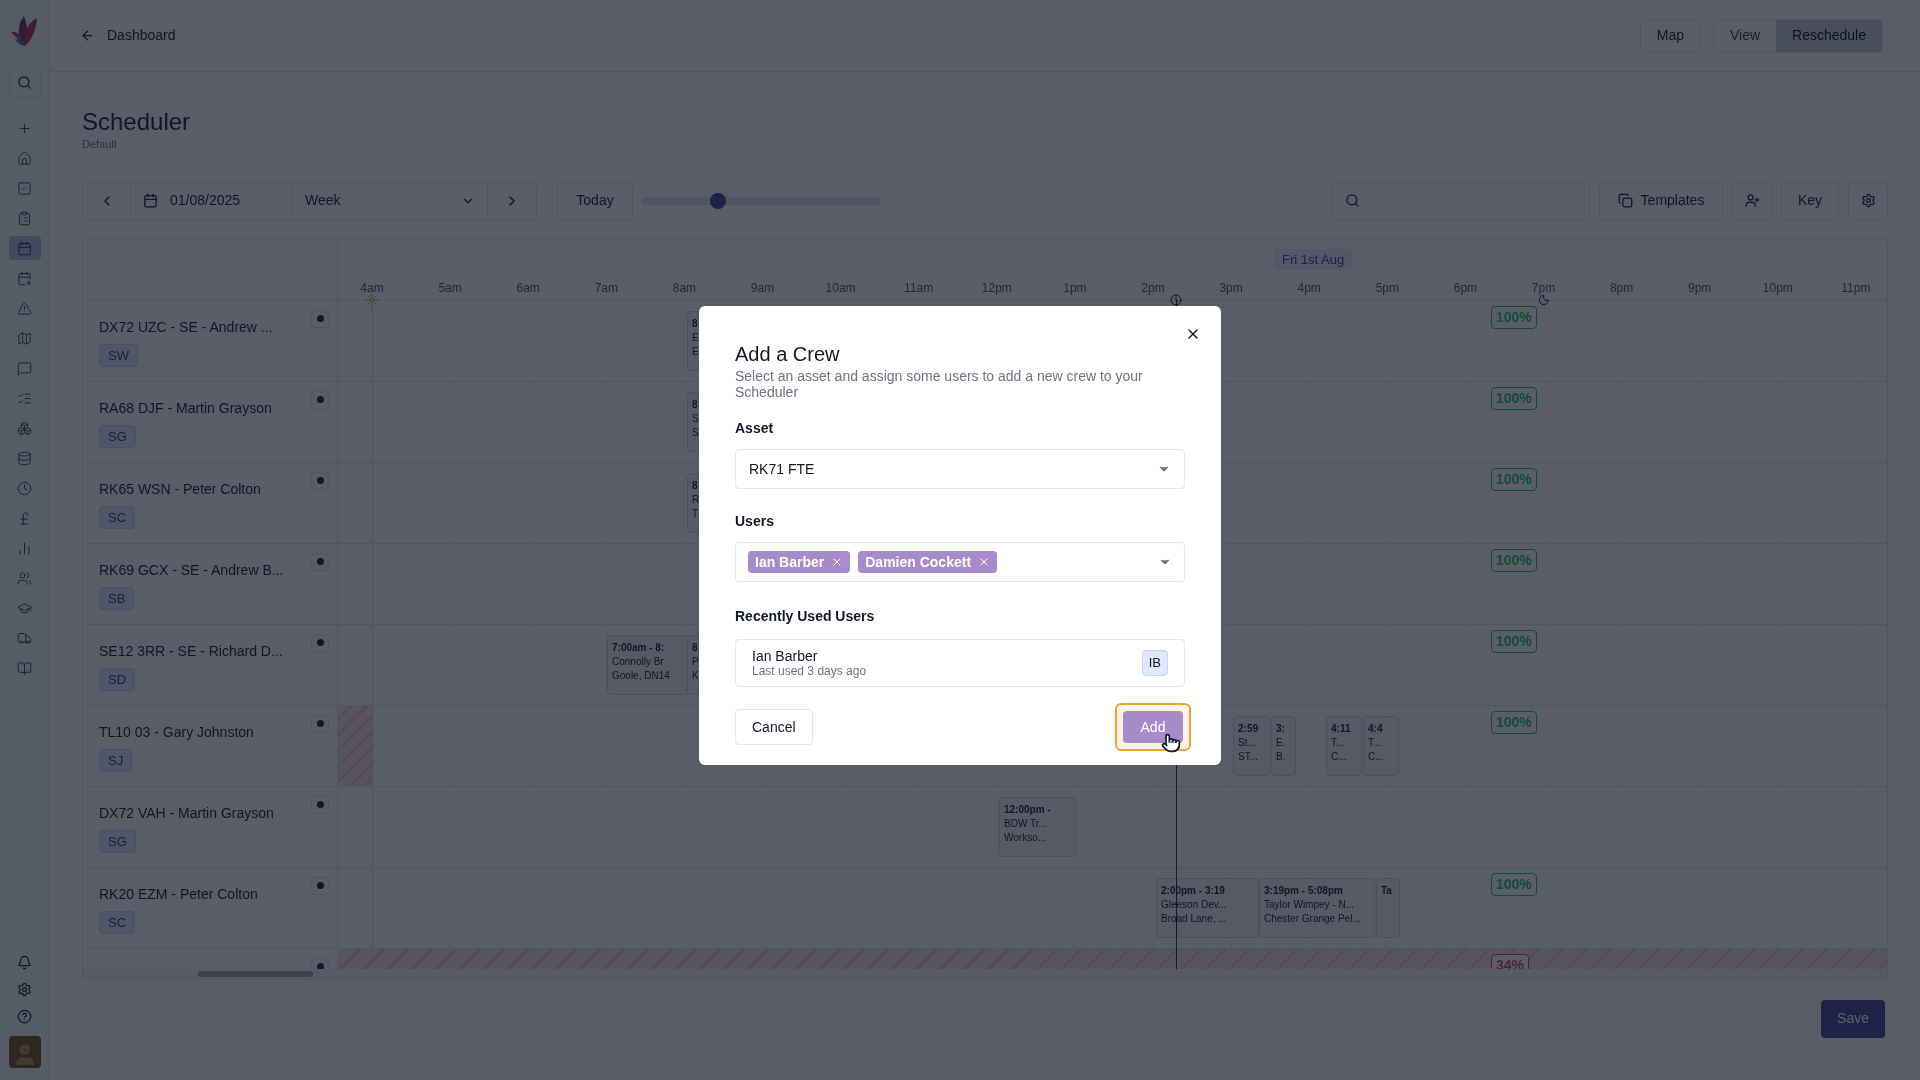 The width and height of the screenshot is (1920, 1080). I want to click on event-text: B., so click(1281, 756).